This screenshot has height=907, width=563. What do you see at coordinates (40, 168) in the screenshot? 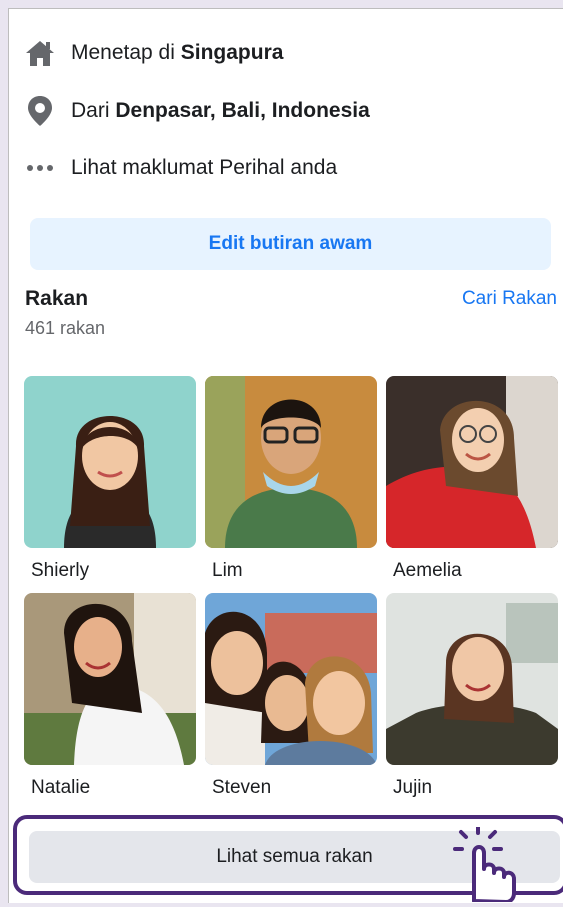
I see `more-dots-icon` at bounding box center [40, 168].